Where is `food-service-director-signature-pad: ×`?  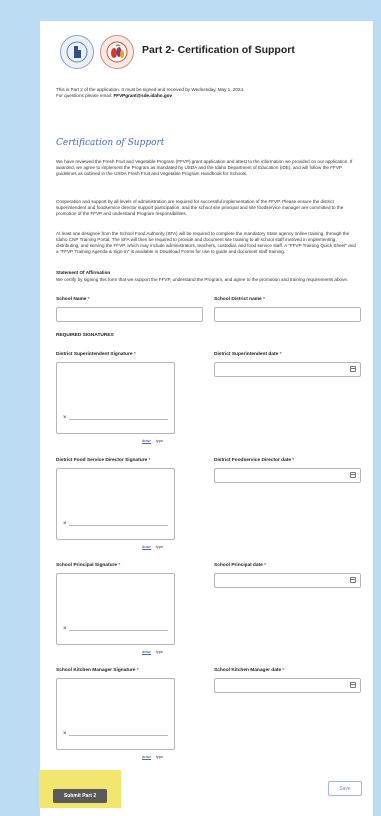 food-service-director-signature-pad: × is located at coordinates (115, 504).